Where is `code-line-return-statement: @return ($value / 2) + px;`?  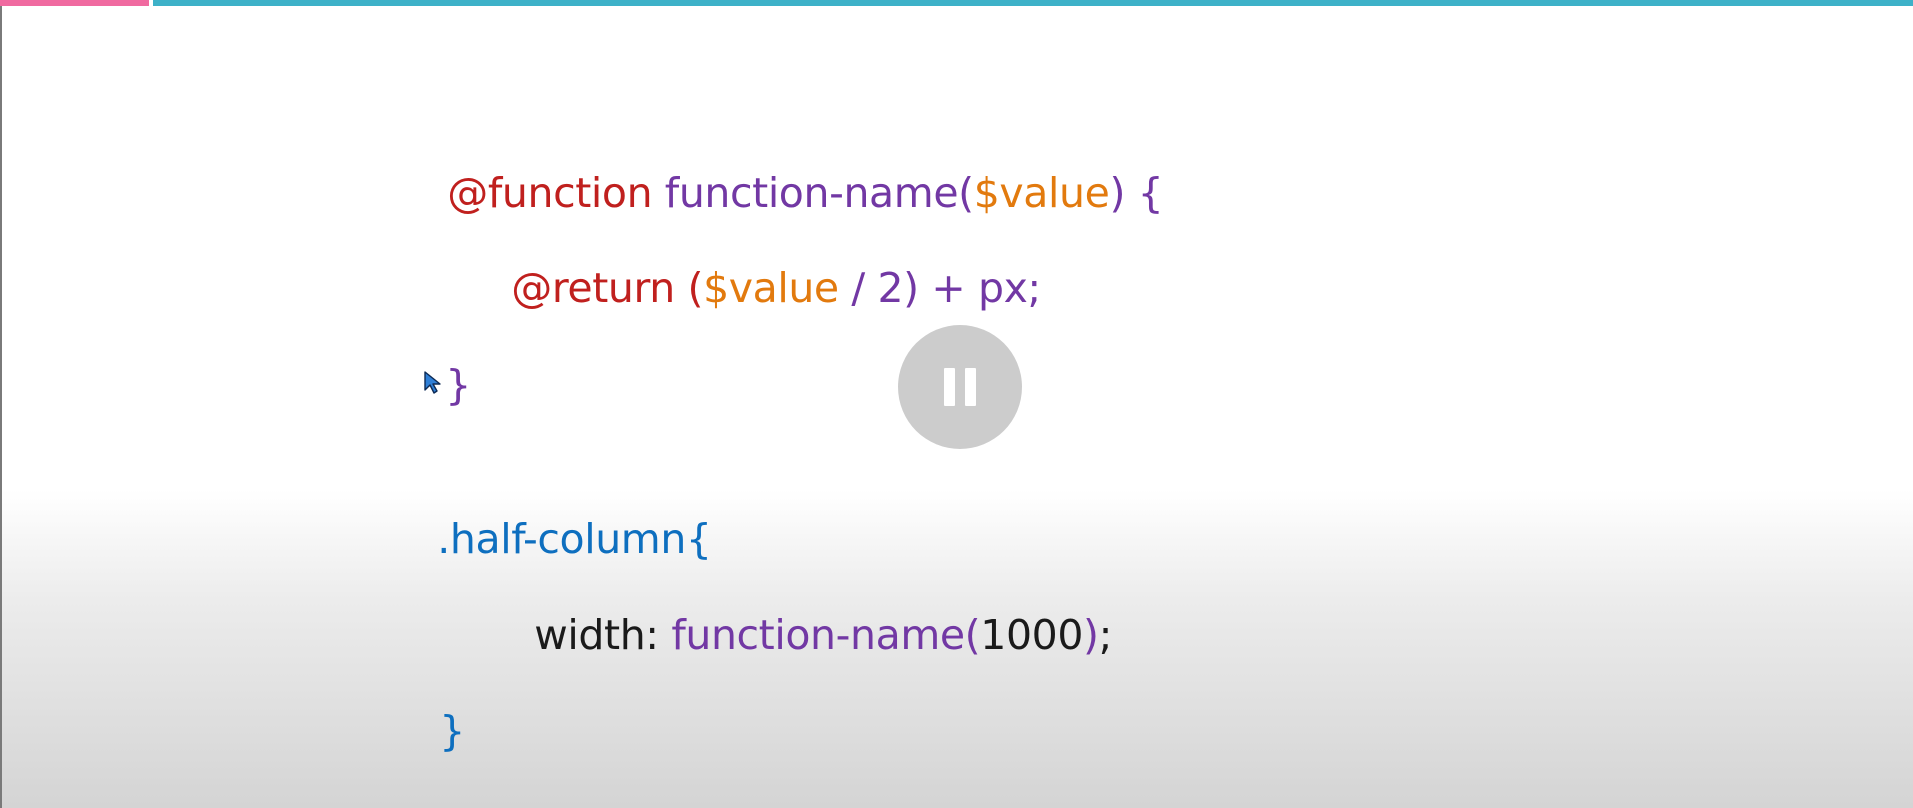
code-line-return-statement: @return ($value / 2) + px; is located at coordinates (763, 263).